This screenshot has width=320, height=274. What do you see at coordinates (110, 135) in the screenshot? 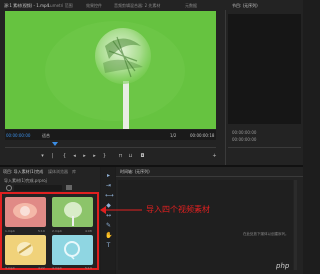
I see `source-scrub-bar` at bounding box center [110, 135].